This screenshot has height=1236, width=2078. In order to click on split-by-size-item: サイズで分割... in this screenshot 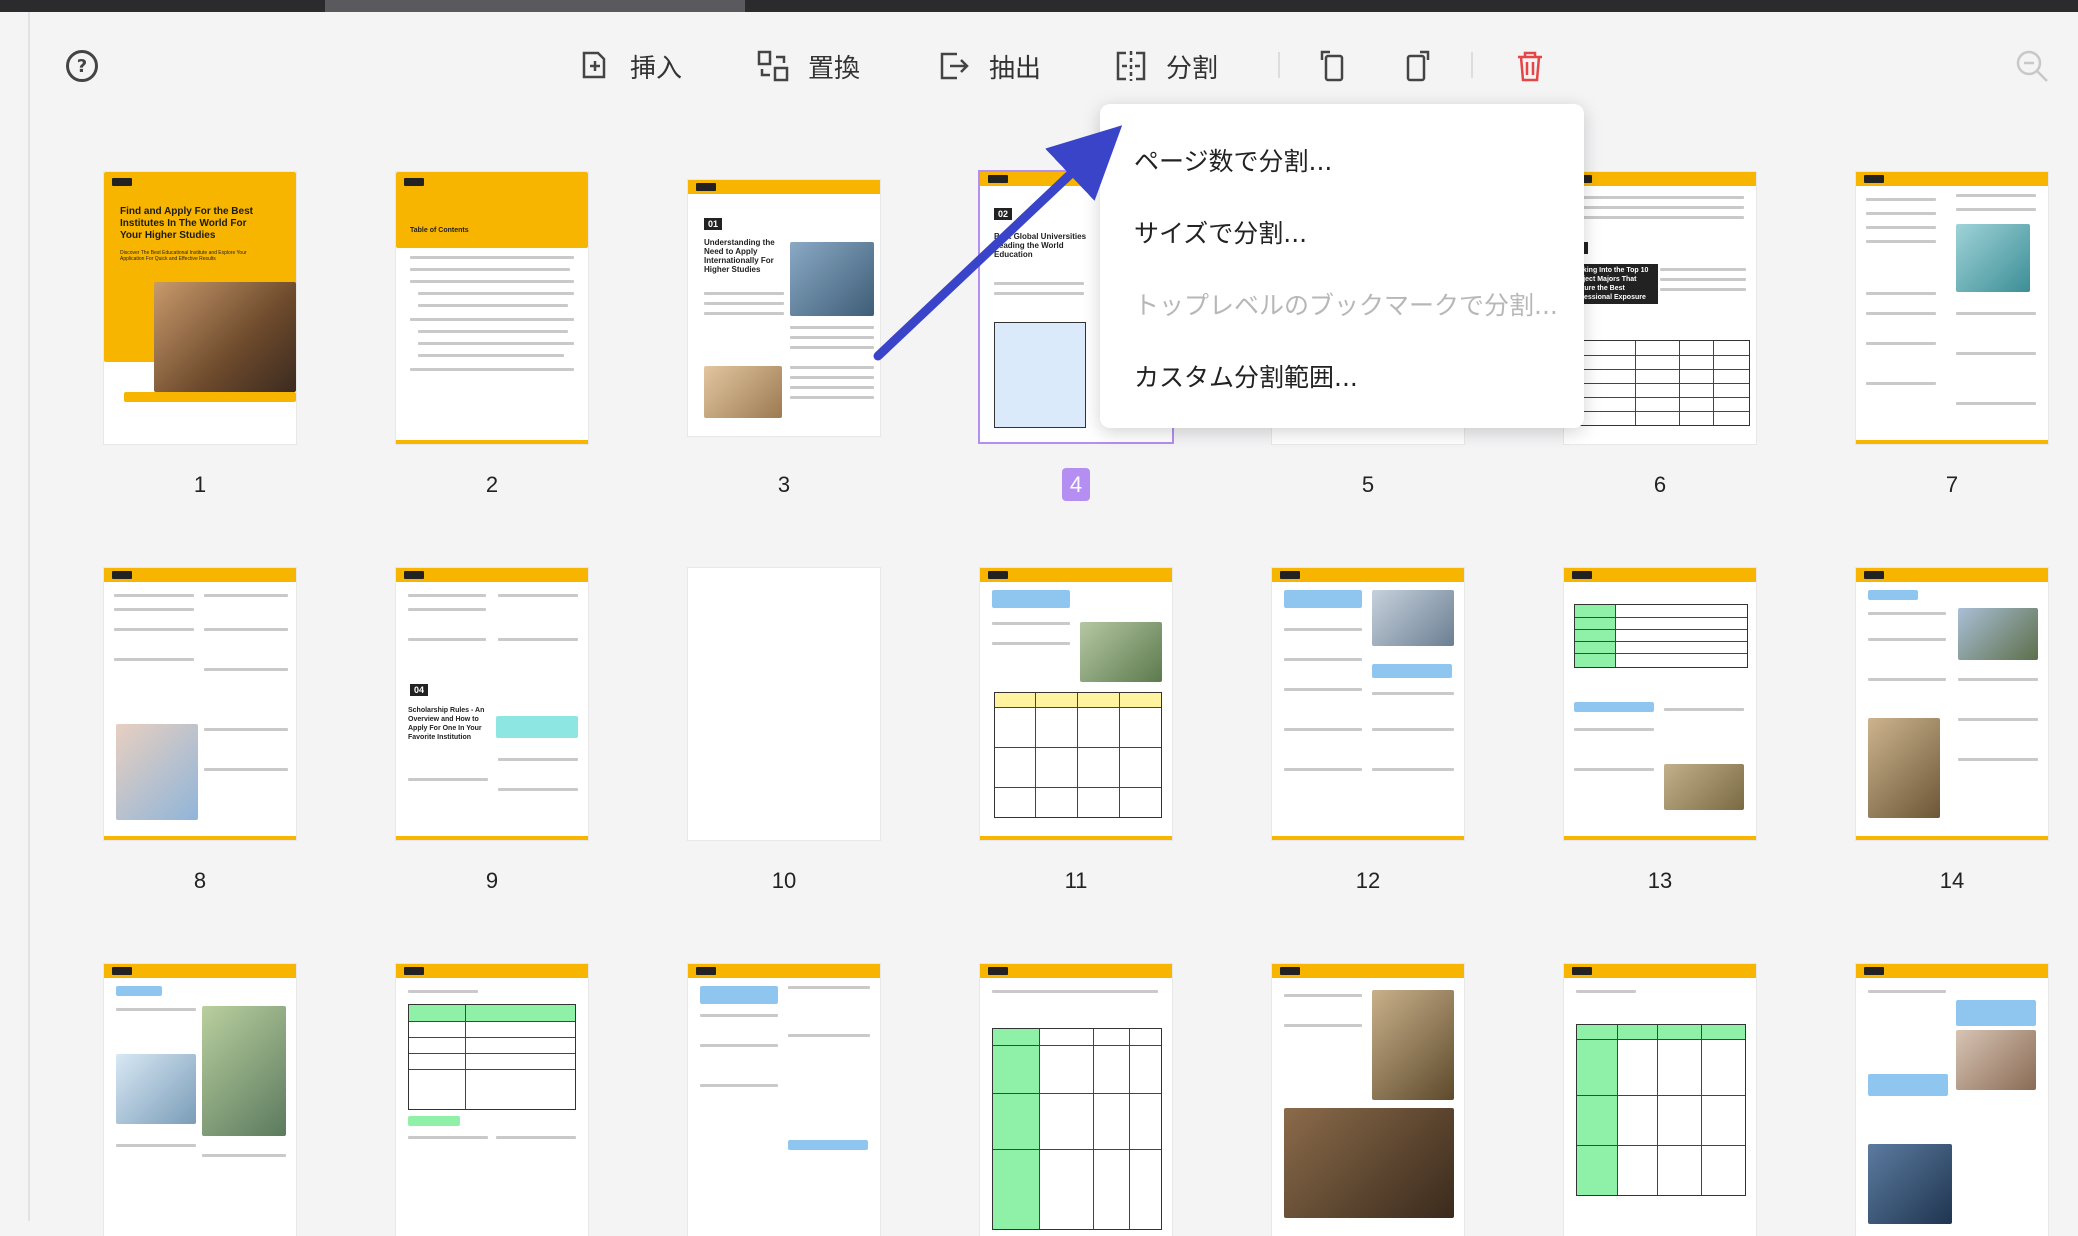, I will do `click(1220, 232)`.